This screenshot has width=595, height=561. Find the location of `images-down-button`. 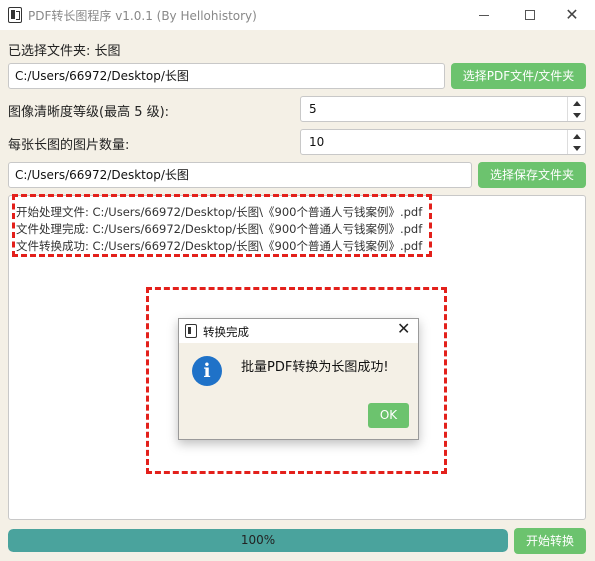

images-down-button is located at coordinates (576, 148).